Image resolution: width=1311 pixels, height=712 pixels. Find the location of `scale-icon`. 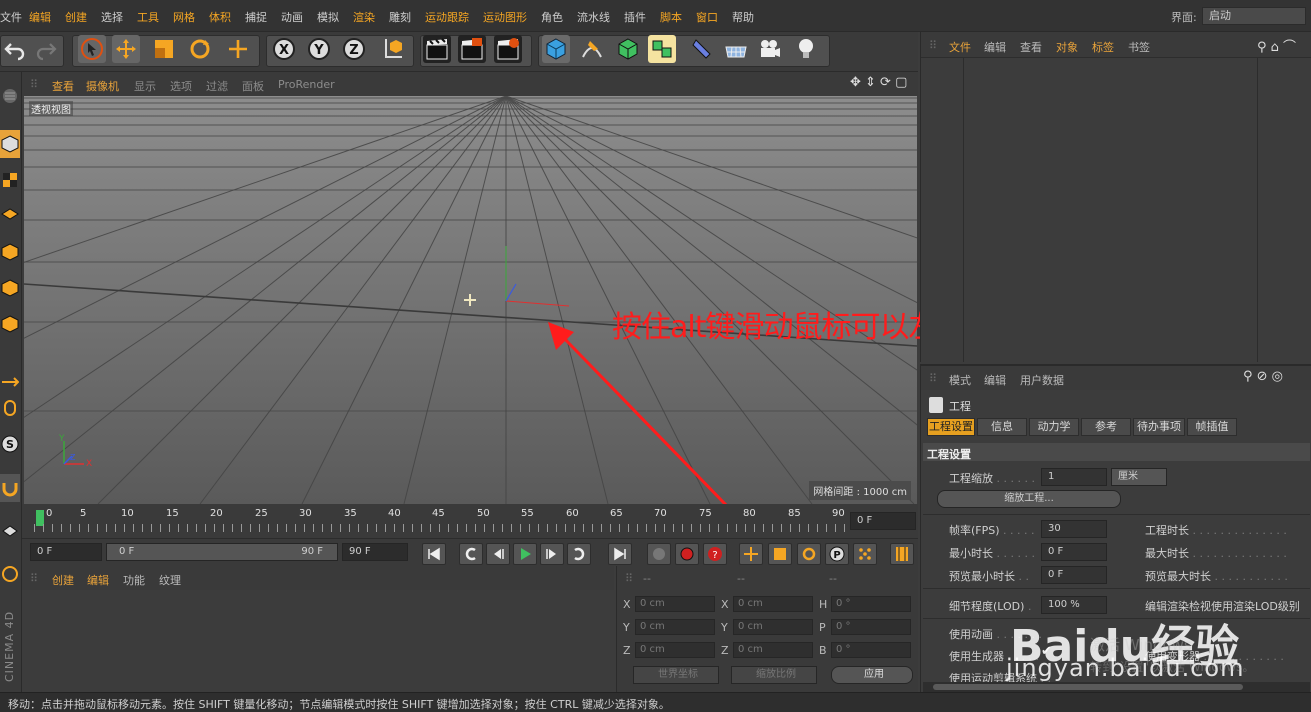

scale-icon is located at coordinates (164, 49).